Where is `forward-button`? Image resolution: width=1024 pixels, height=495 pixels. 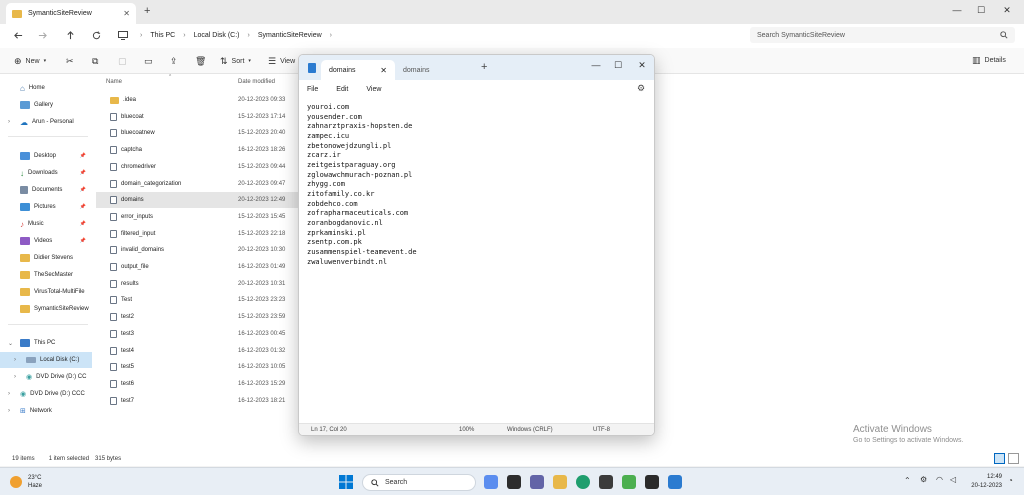 forward-button is located at coordinates (42, 35).